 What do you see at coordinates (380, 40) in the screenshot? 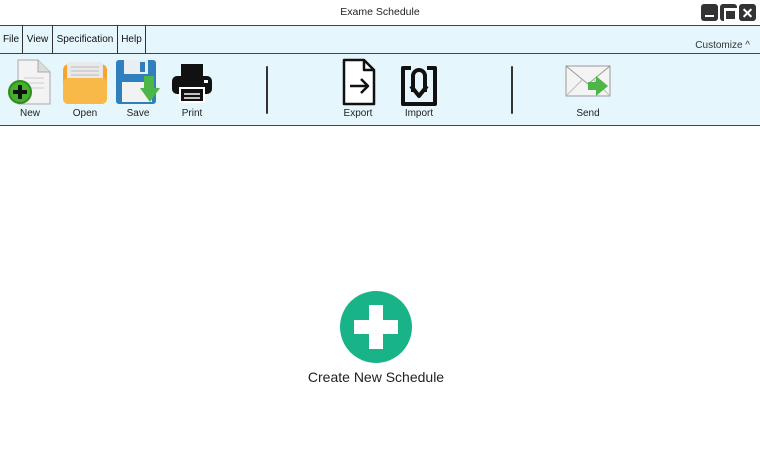
I see `menu-bar: File View Specification Help Customize ^` at bounding box center [380, 40].